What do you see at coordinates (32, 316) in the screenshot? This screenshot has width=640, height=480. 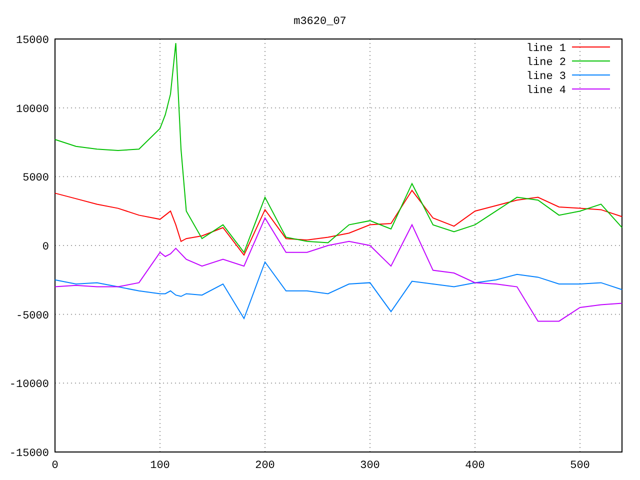 I see `tick-label: -5000` at bounding box center [32, 316].